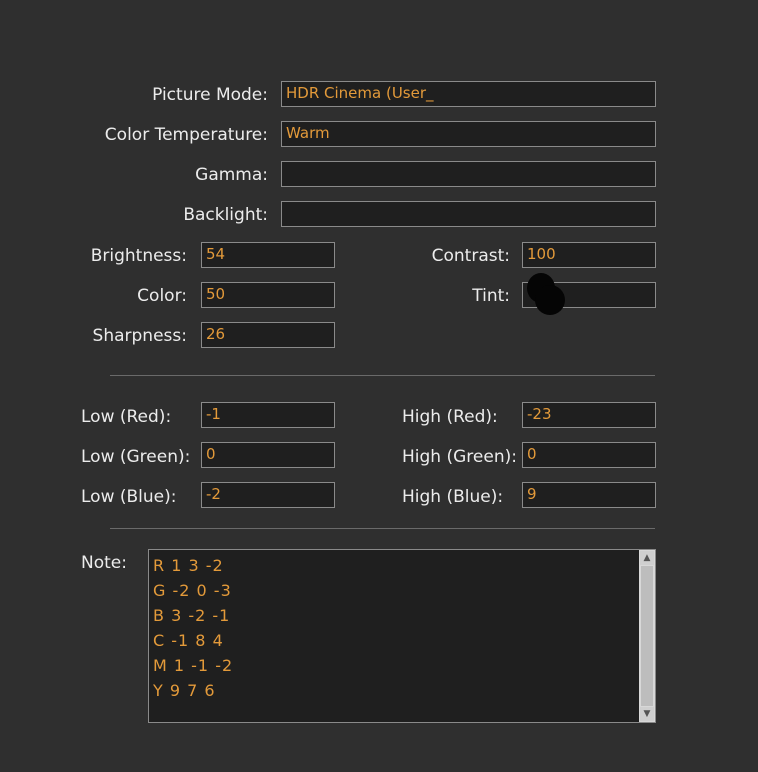 The height and width of the screenshot is (772, 758). I want to click on note-line: C -1 8 4, so click(188, 640).